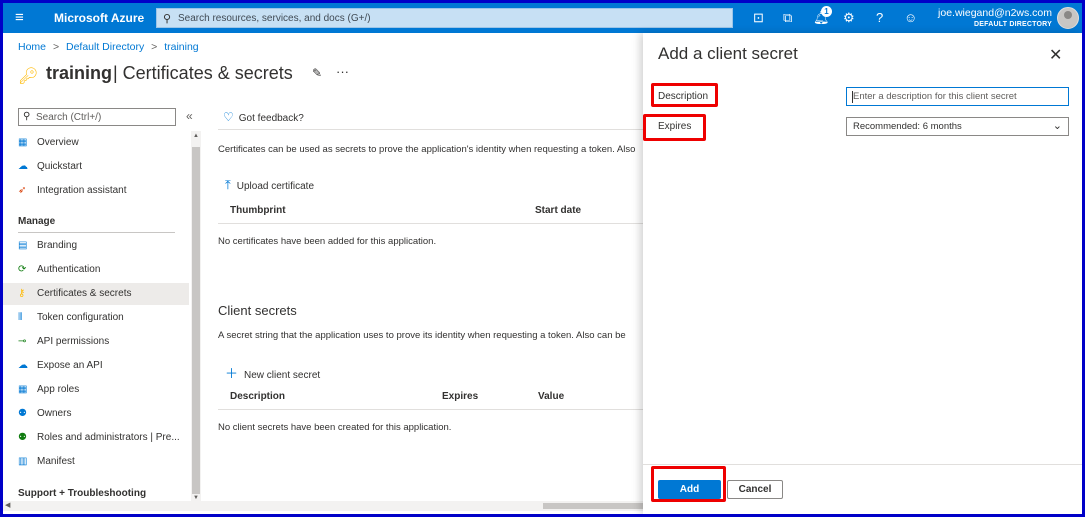 The height and width of the screenshot is (517, 1085). Describe the element at coordinates (96, 246) in the screenshot. I see `sidebar-item-branding: ▤ Branding` at that location.